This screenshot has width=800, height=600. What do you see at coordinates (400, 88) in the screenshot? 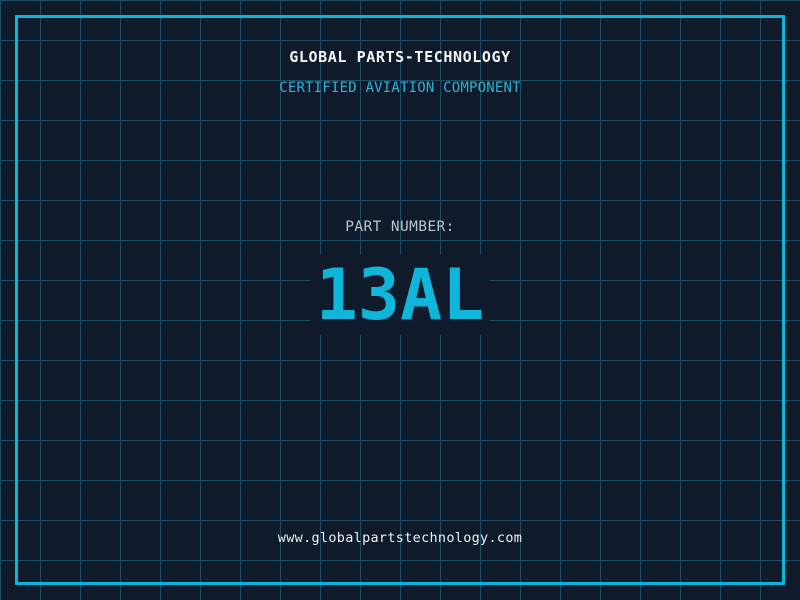
I see `page-subtitle: CERTIFIED AVIATION COMPONENT` at bounding box center [400, 88].